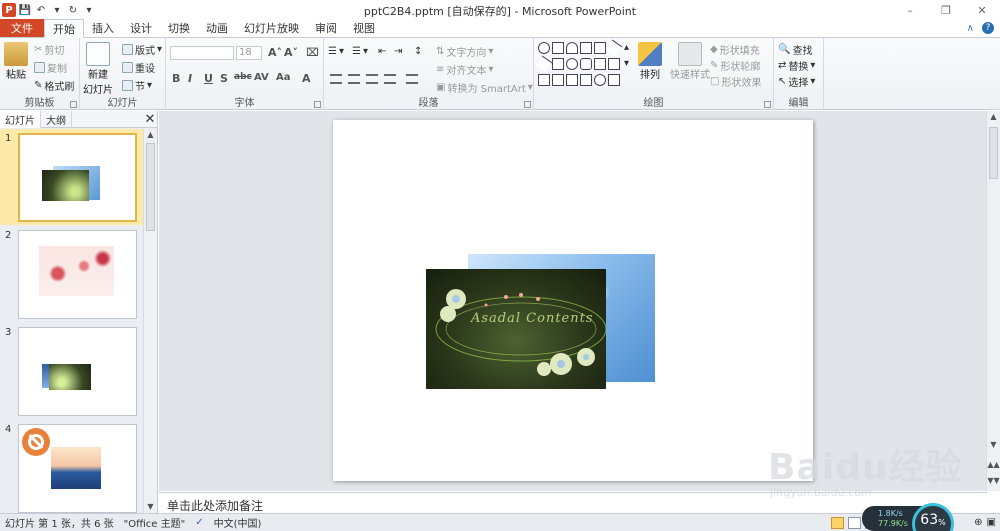  What do you see at coordinates (910, 10) in the screenshot?
I see `minimize-button: –` at bounding box center [910, 10].